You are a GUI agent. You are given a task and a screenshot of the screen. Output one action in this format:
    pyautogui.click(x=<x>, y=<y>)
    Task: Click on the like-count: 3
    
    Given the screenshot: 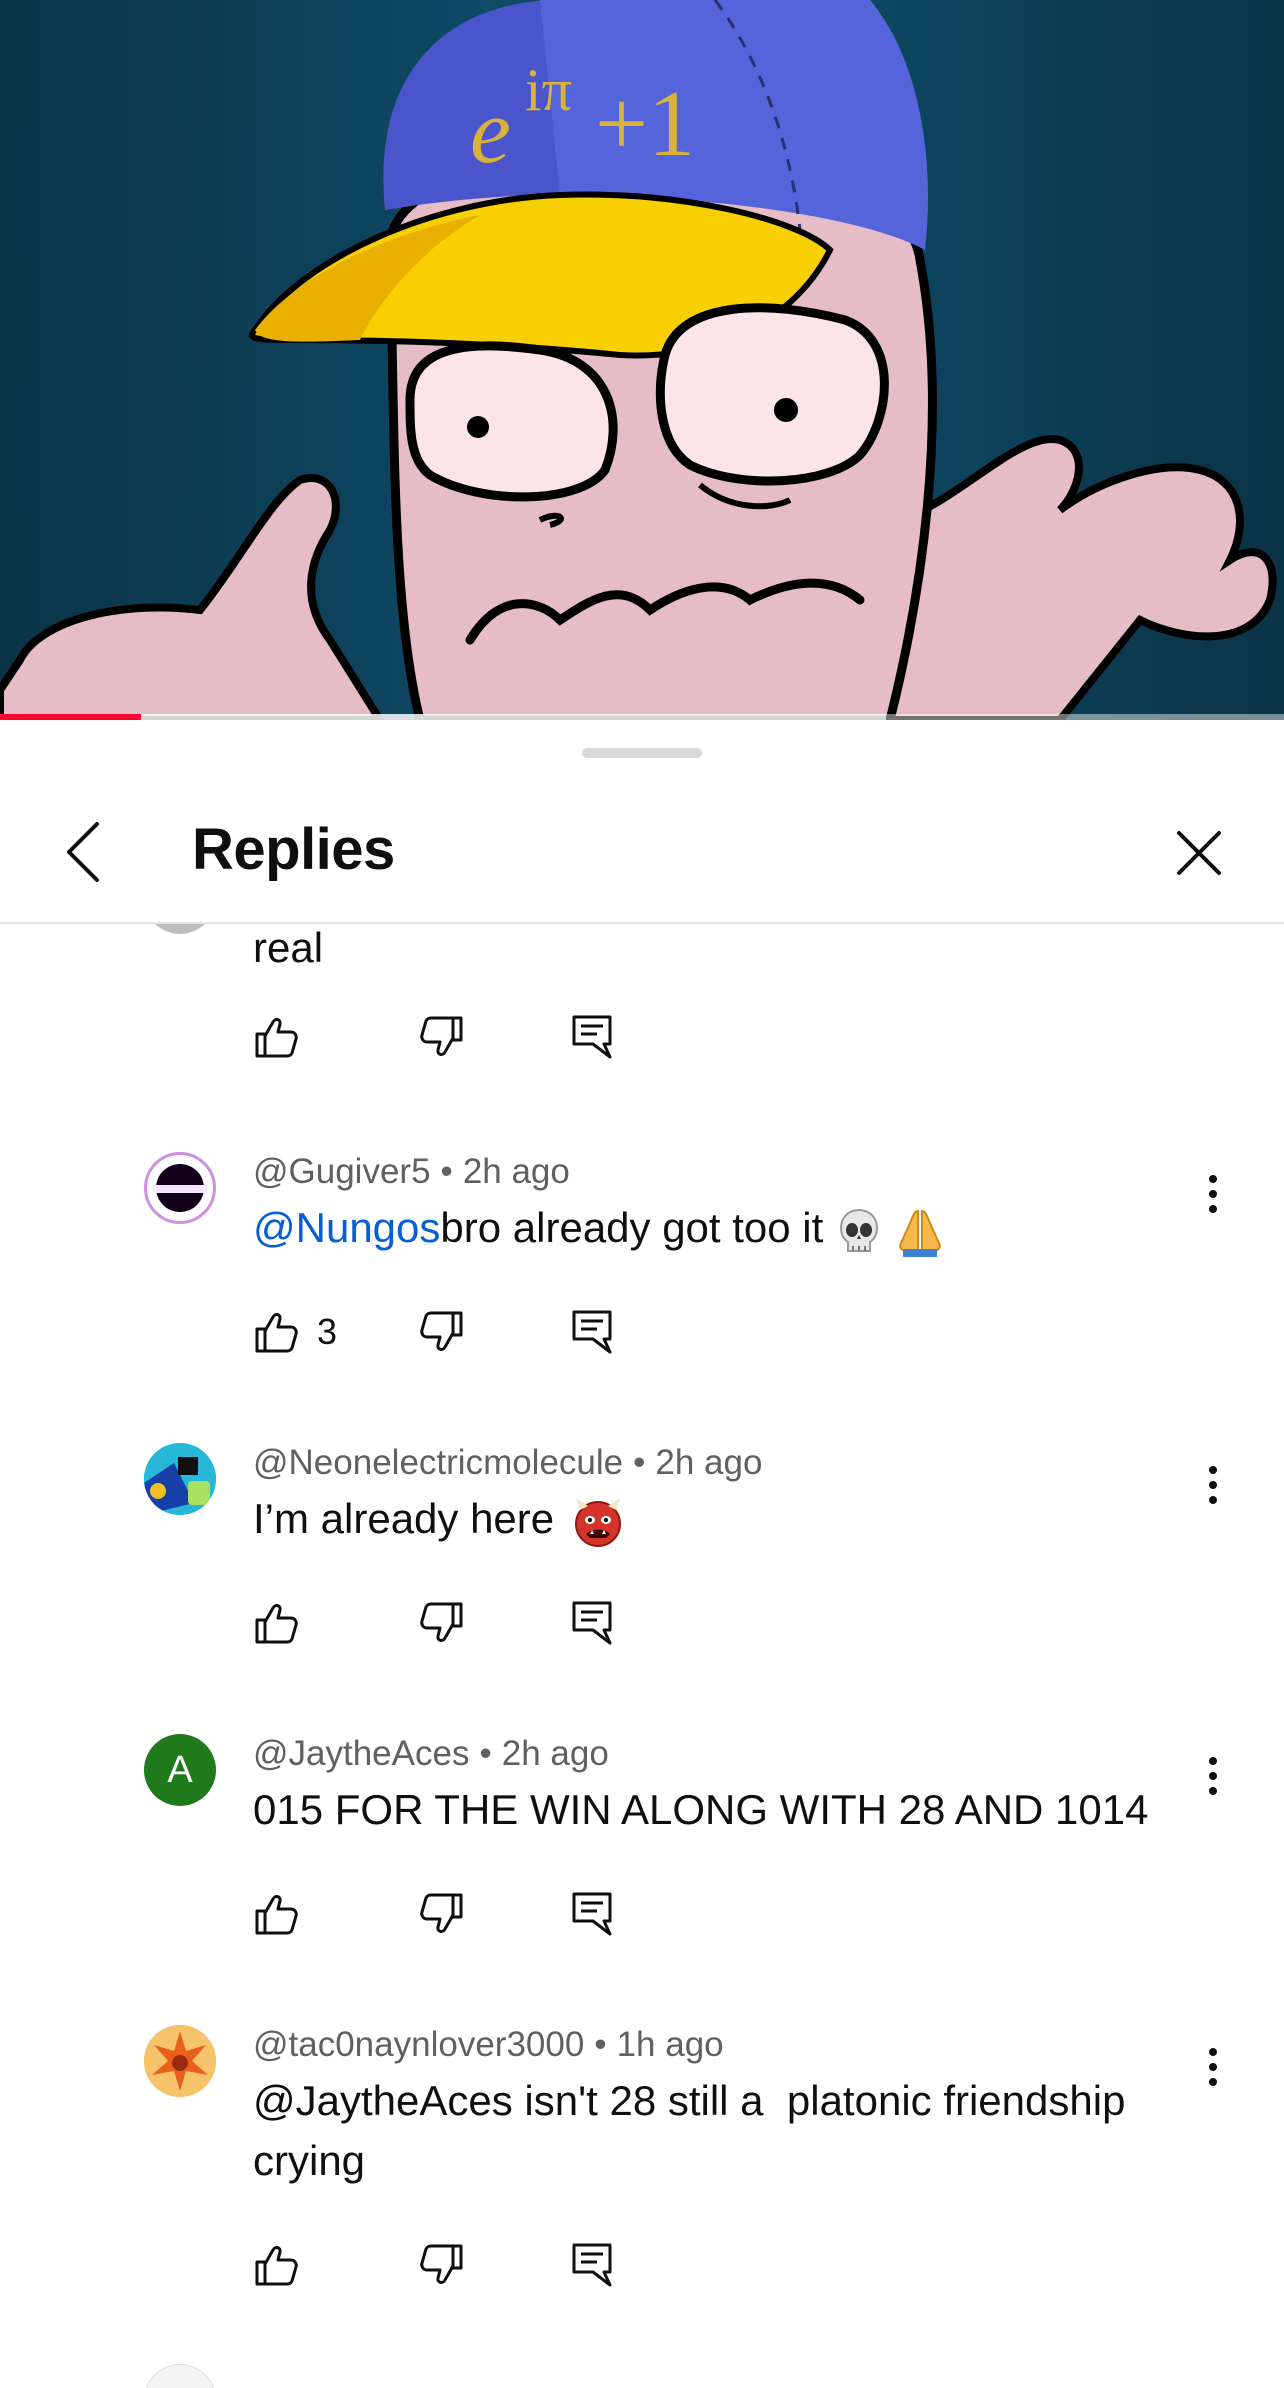 What is the action you would take?
    pyautogui.click(x=327, y=1331)
    